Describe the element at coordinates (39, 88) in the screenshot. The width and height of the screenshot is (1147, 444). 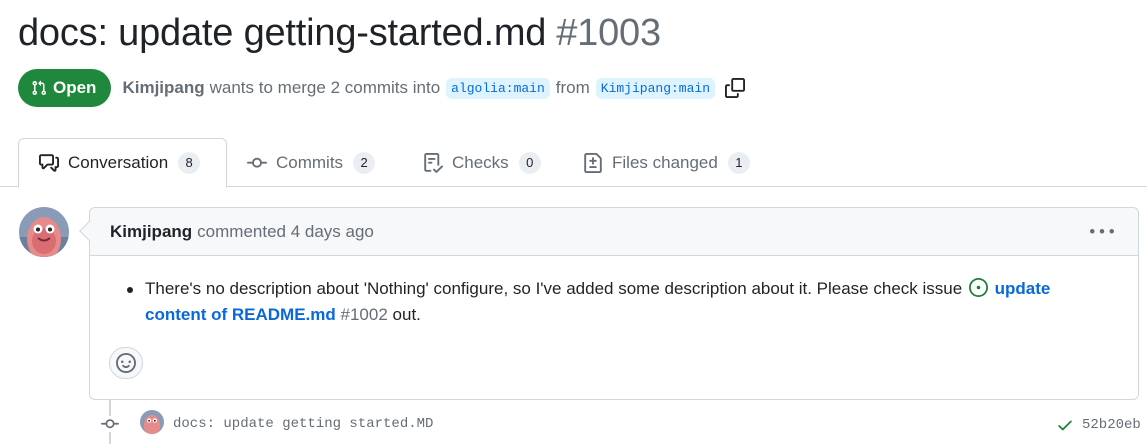
I see `git-pull-request-icon` at that location.